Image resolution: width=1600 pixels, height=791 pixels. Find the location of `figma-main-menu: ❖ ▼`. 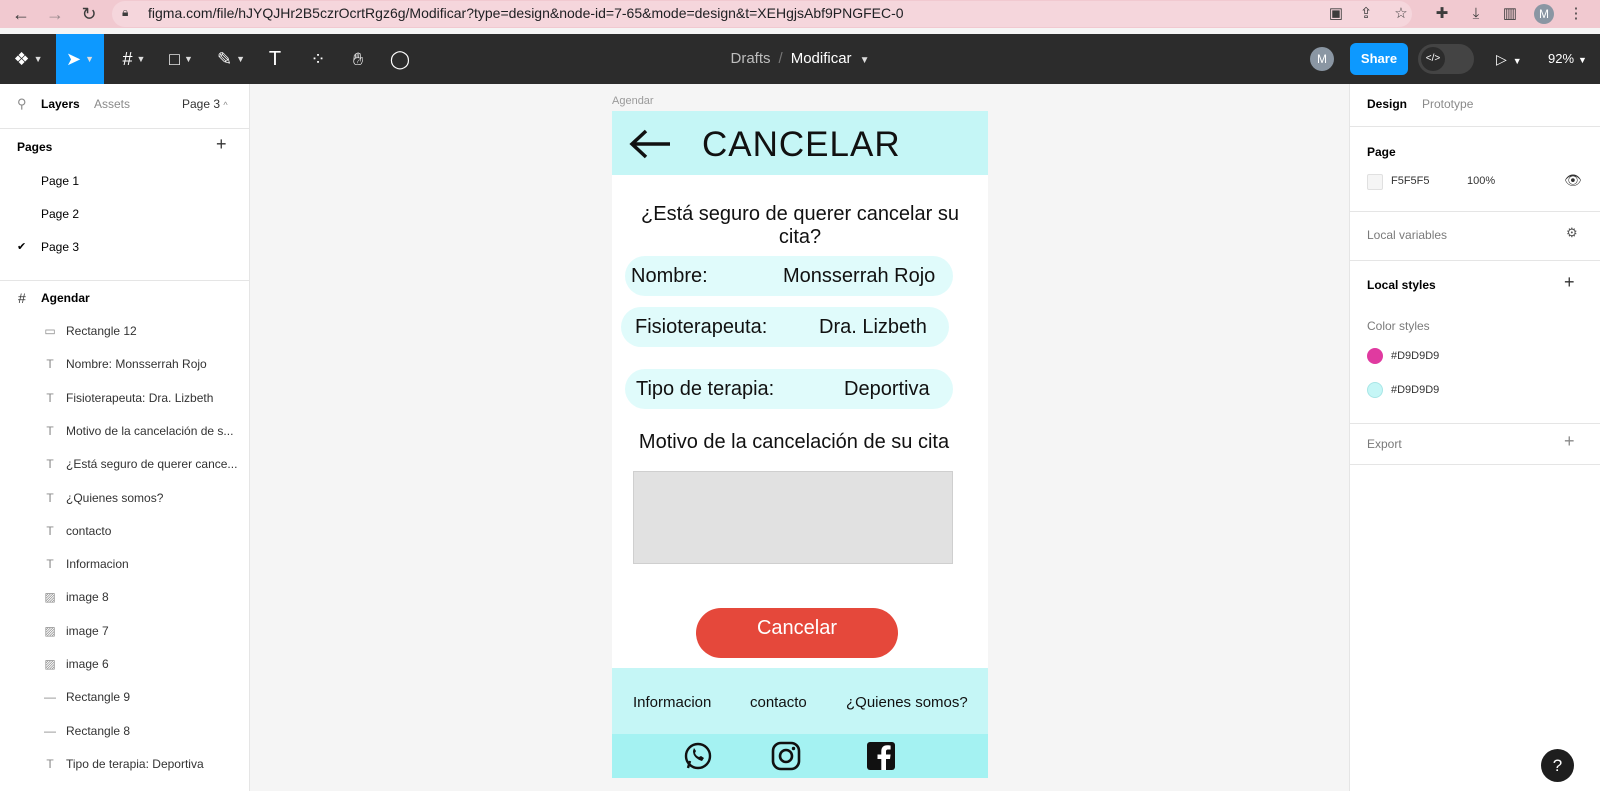

figma-main-menu: ❖ ▼ is located at coordinates (28, 59).